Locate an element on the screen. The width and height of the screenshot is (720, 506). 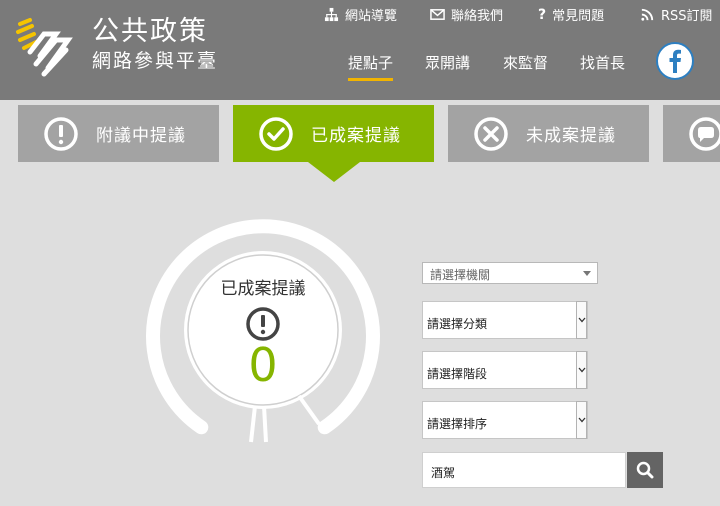
utility-link-rss: RSS訂閱 is located at coordinates (676, 14).